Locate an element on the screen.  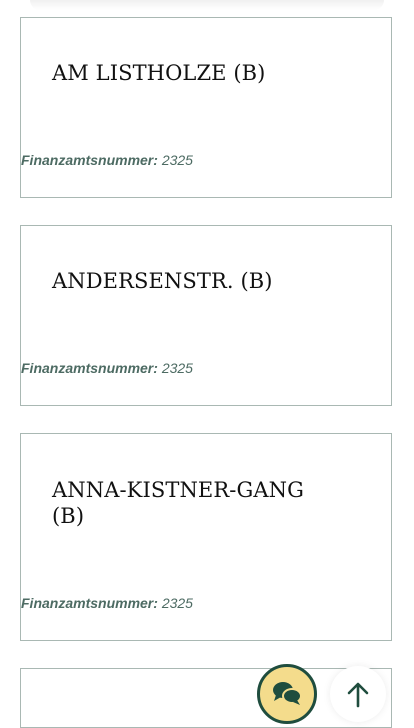
header-shadow is located at coordinates (207, 5).